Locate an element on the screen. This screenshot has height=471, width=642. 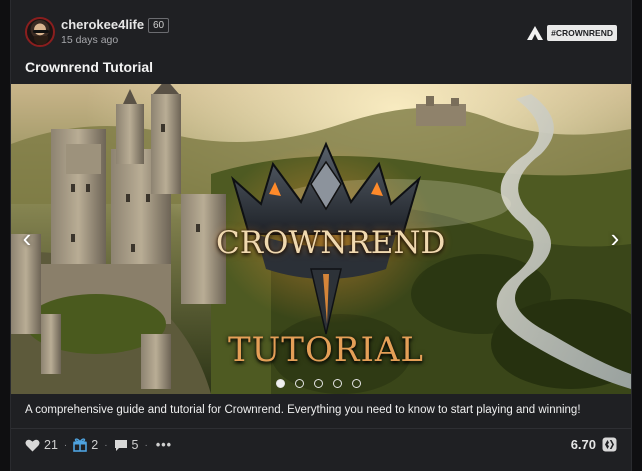
vote-count: 21 is located at coordinates (51, 445).